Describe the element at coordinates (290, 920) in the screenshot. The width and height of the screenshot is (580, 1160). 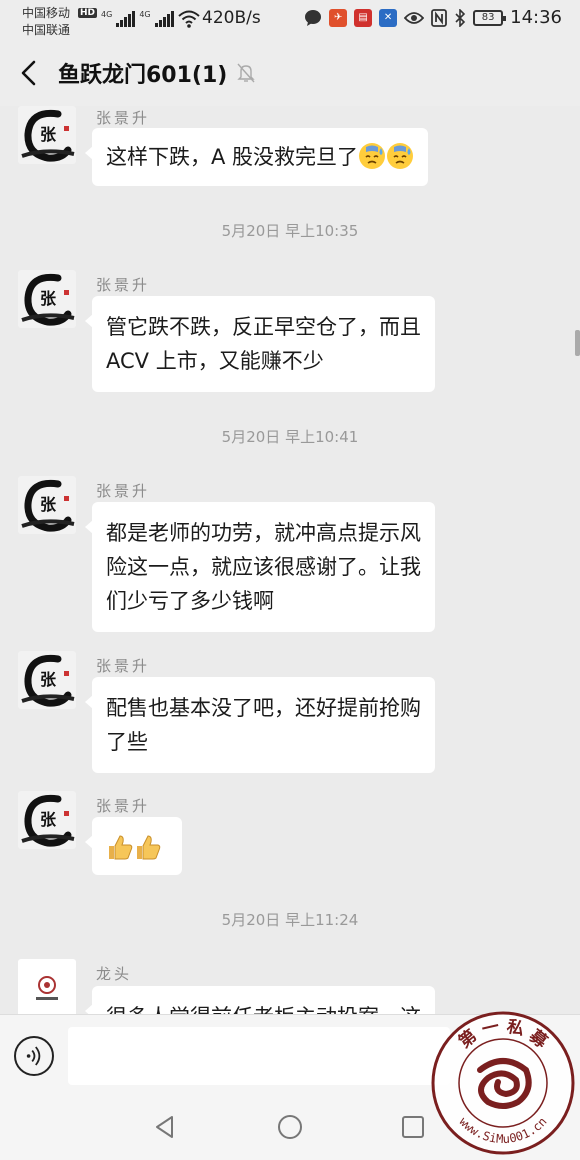
I see `timestamp: 5月20日 早上11:24` at that location.